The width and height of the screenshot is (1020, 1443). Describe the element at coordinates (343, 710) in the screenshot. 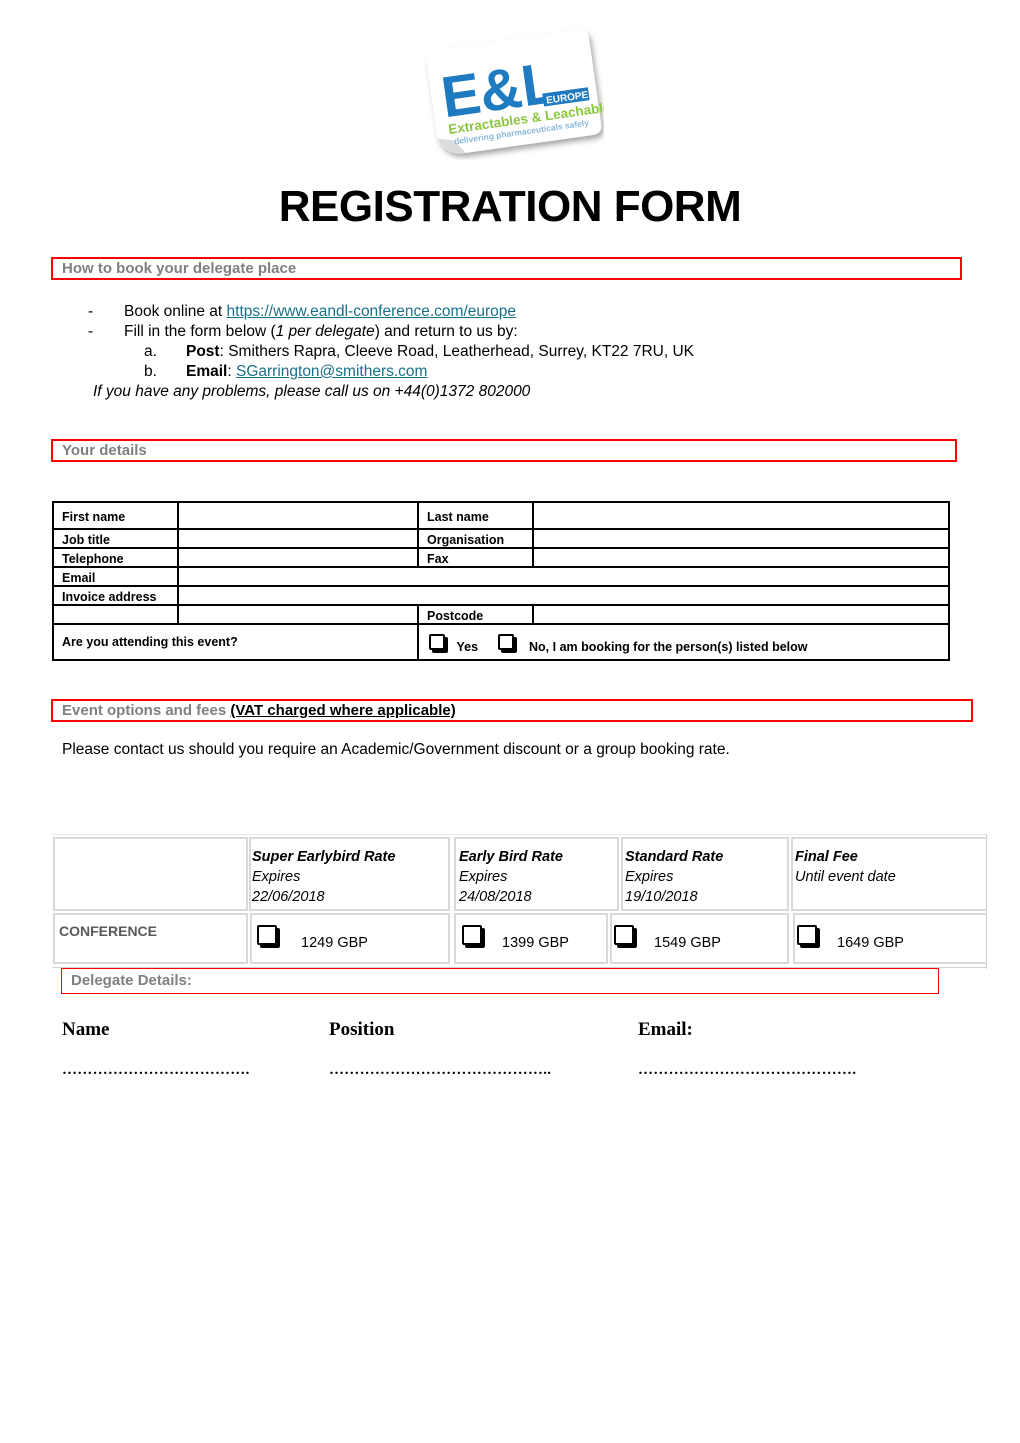

I see `vat-note: (VAT charged where applicable)` at that location.